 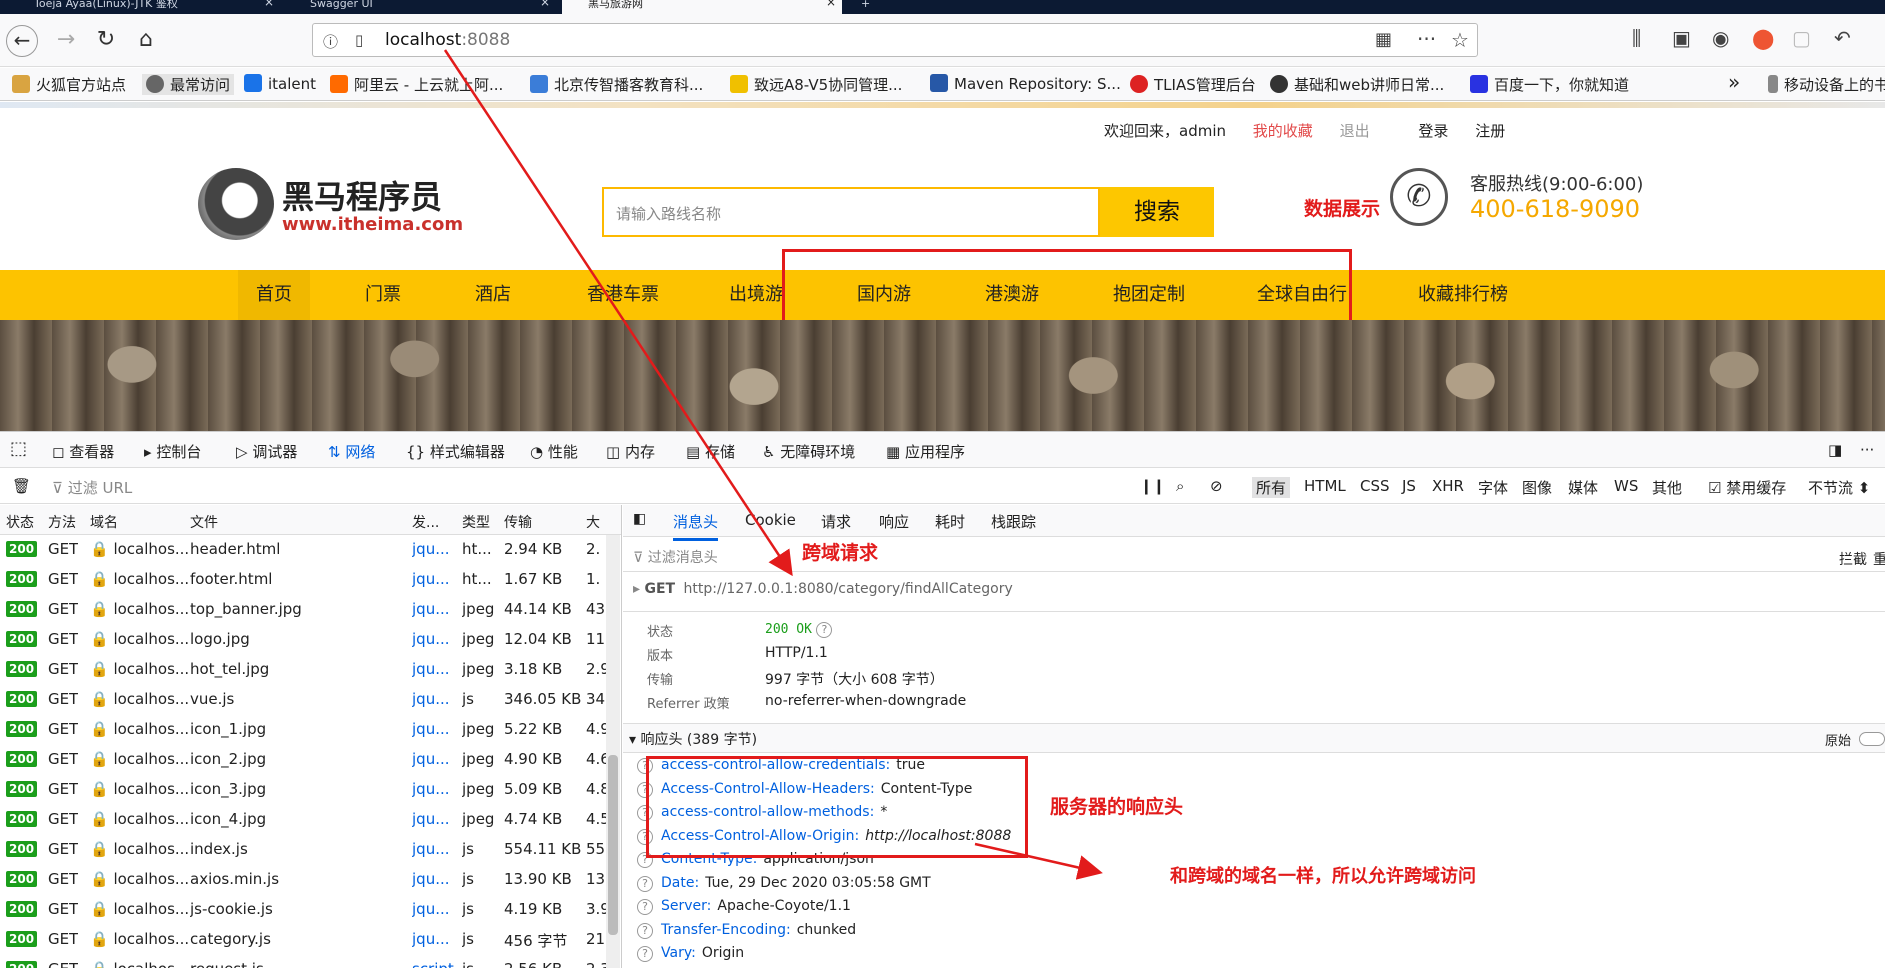 What do you see at coordinates (784, 883) in the screenshot?
I see `response-header-row: ? Date: Tue, 29 Dec 2020 03:05:58 GMT` at bounding box center [784, 883].